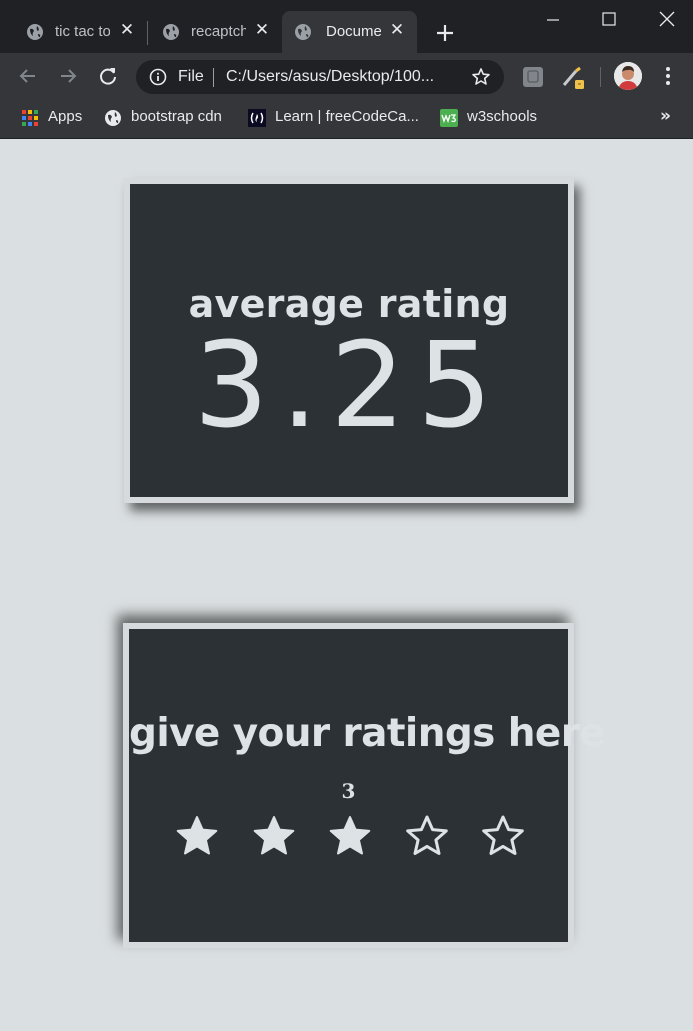  What do you see at coordinates (665, 116) in the screenshot?
I see `bookmarks-overflow-button: »` at bounding box center [665, 116].